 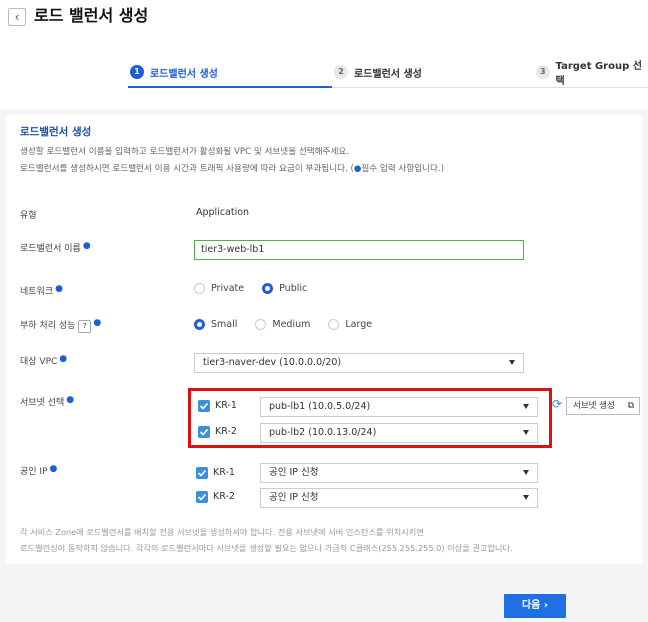 What do you see at coordinates (630, 406) in the screenshot?
I see `external-link-icon: ⧉` at bounding box center [630, 406].